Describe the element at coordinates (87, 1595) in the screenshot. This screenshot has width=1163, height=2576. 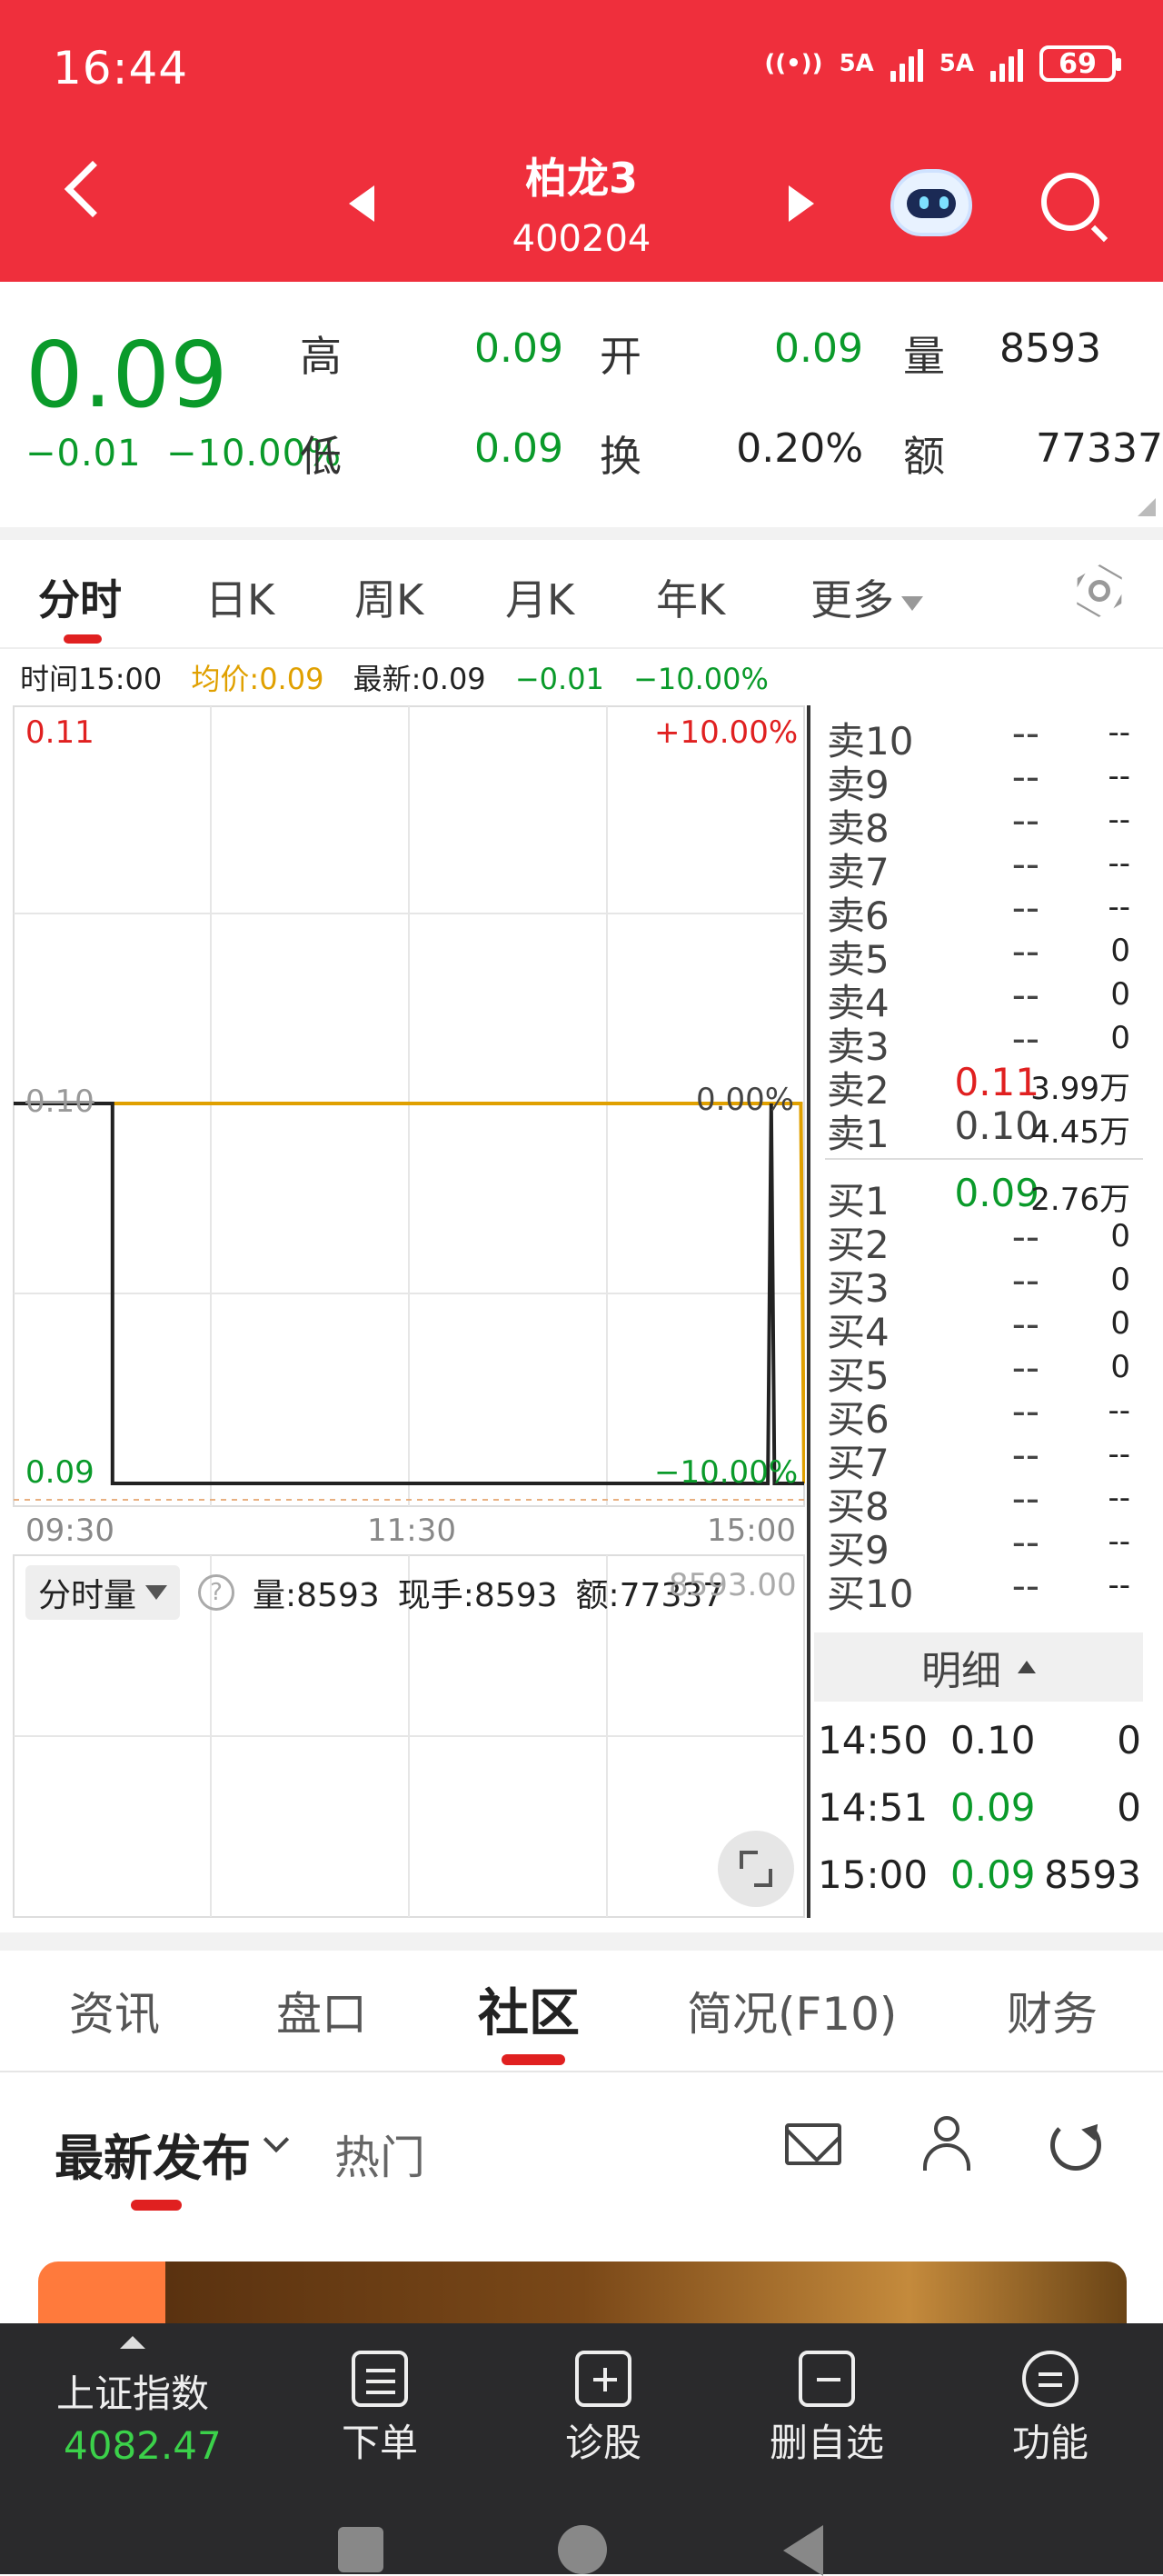
I see `volume-dropdown-label: 分时量` at that location.